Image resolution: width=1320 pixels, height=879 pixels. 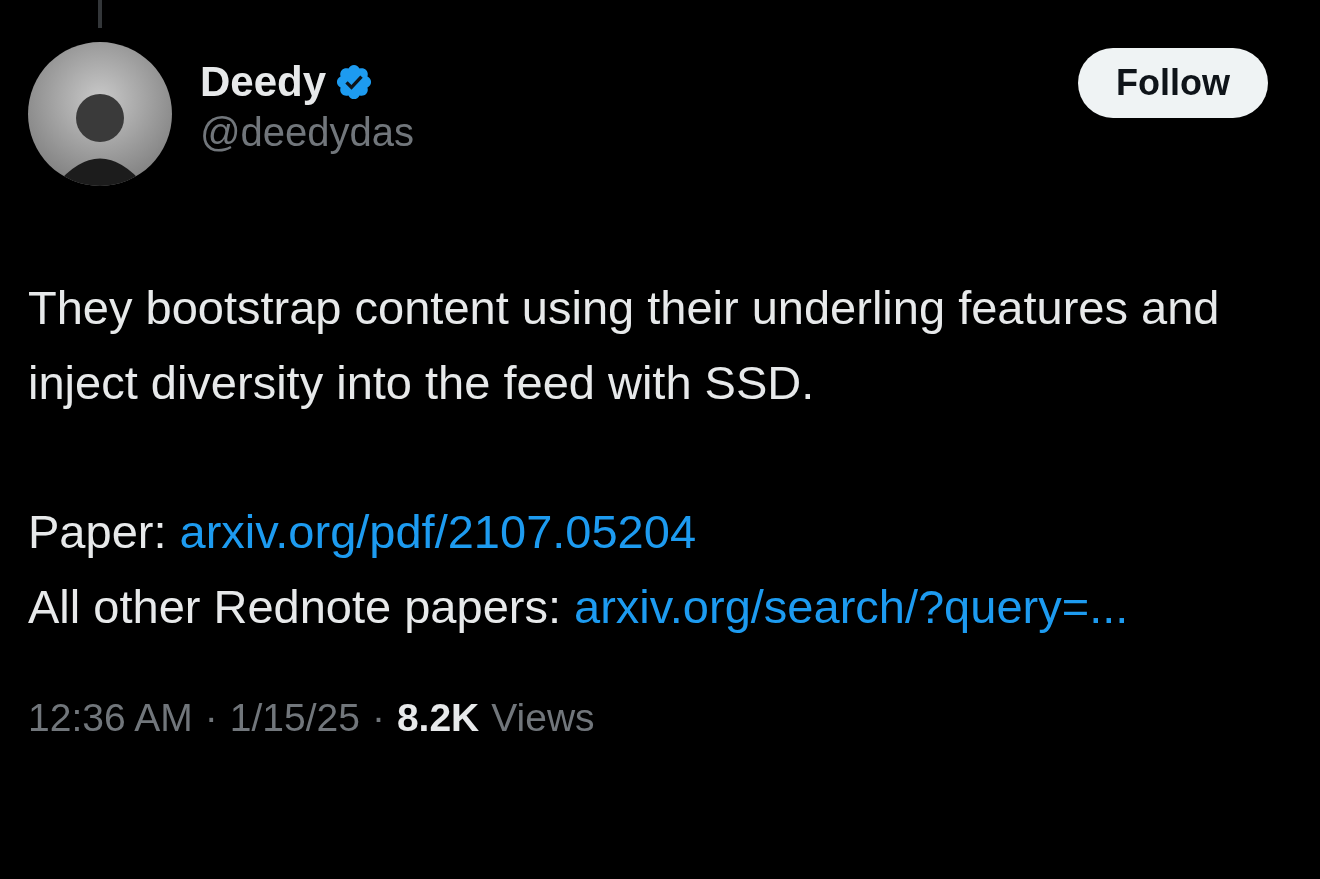 What do you see at coordinates (438, 531) in the screenshot?
I see `link: arxiv.org/pdf/2107.05204` at bounding box center [438, 531].